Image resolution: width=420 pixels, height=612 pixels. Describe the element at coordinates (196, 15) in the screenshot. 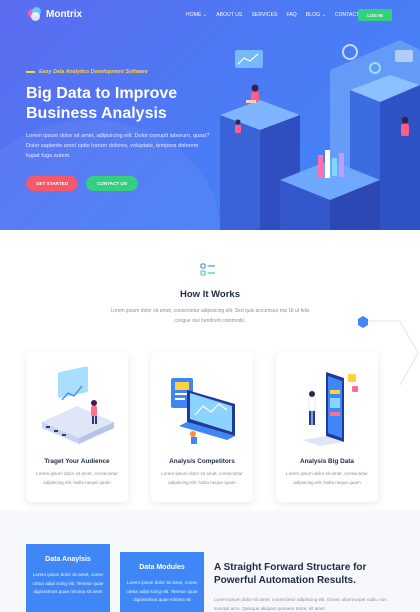

I see `nav-item-home: HOME ⌄` at that location.